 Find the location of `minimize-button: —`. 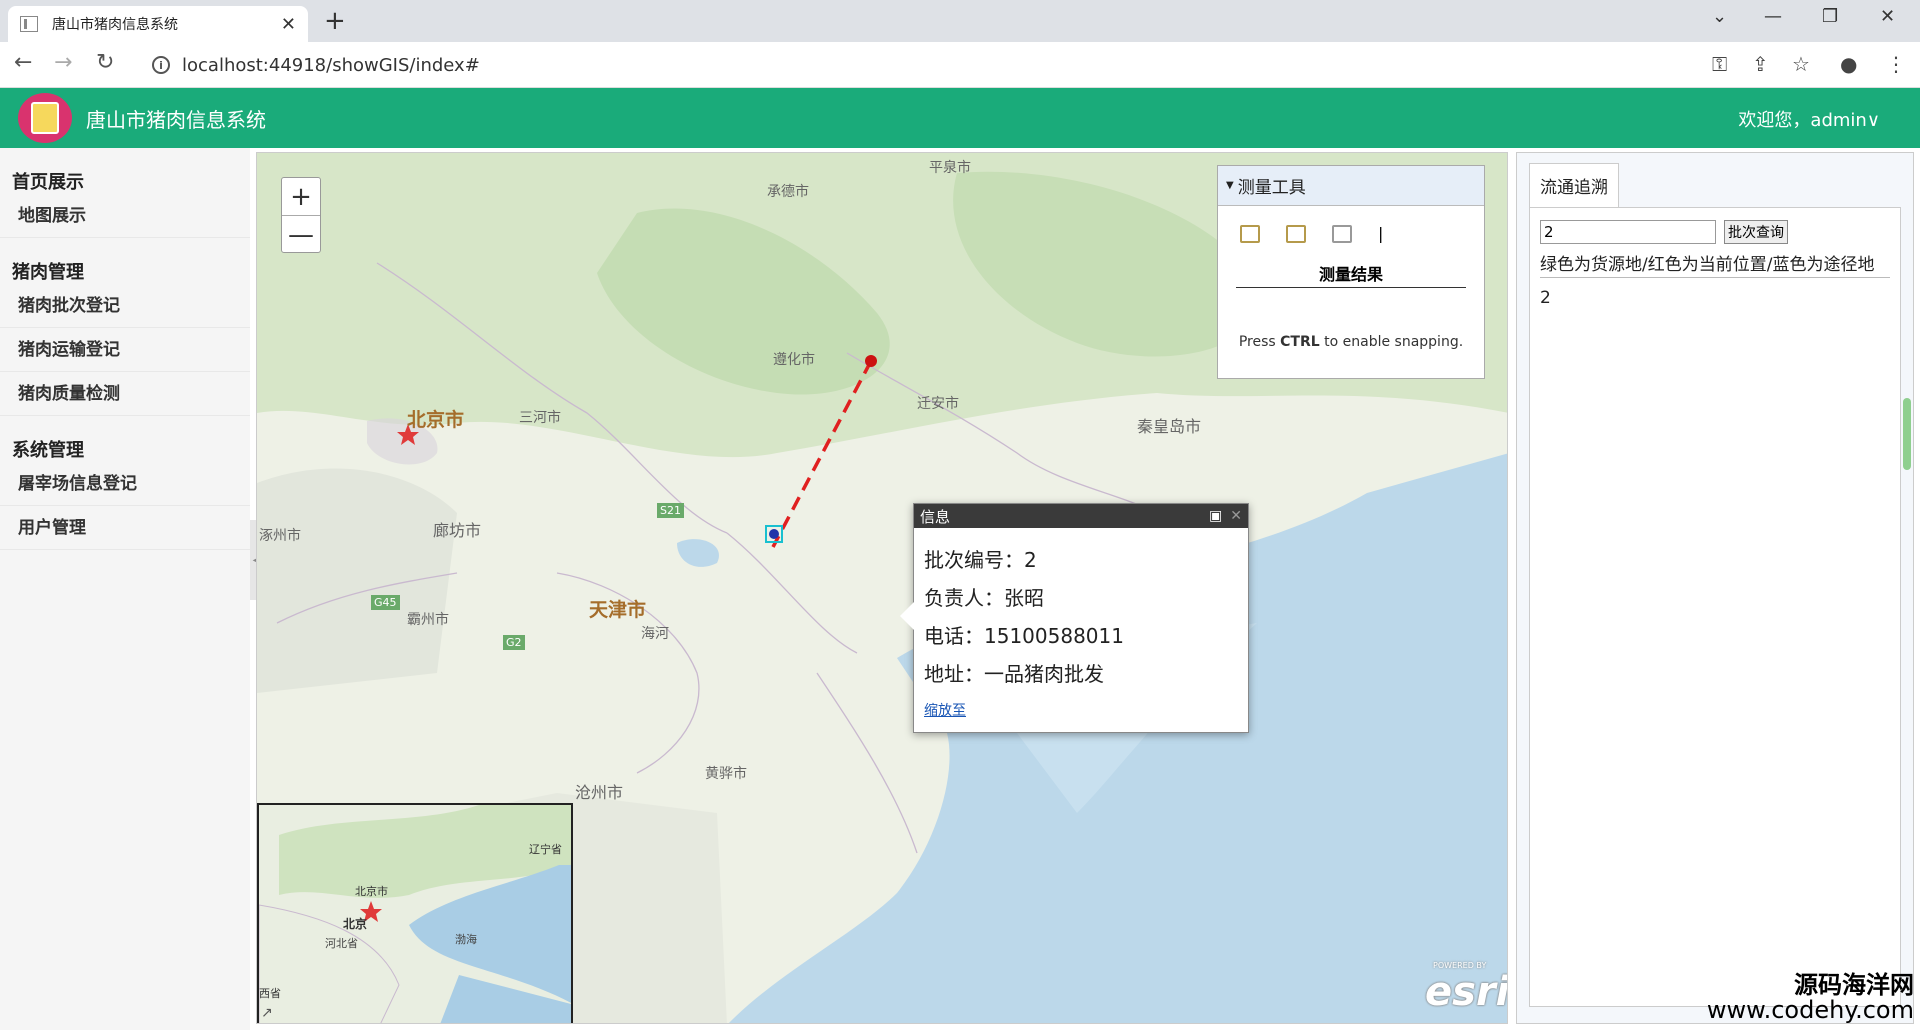

minimize-button: — is located at coordinates (1773, 16).